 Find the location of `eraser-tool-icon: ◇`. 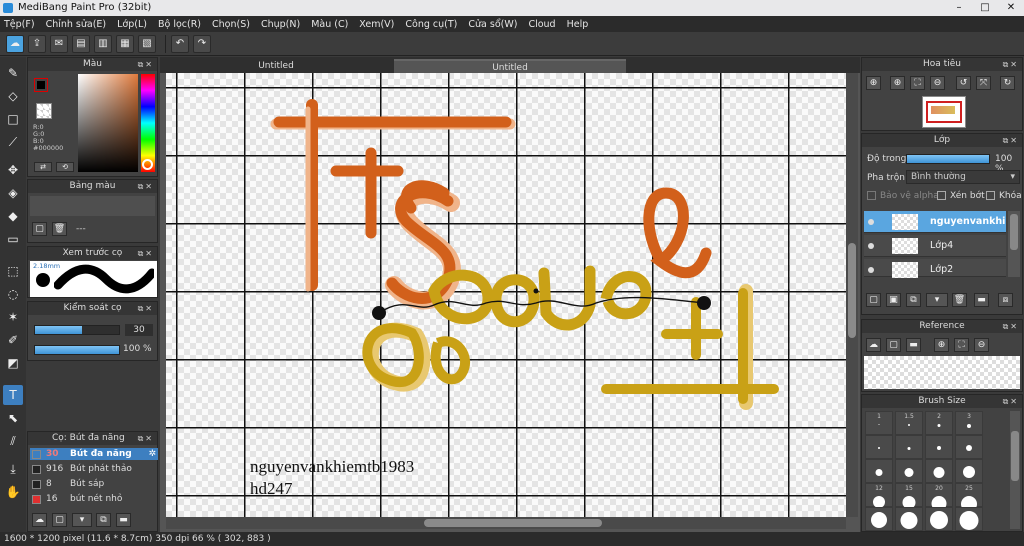

eraser-tool-icon: ◇ is located at coordinates (13, 96).